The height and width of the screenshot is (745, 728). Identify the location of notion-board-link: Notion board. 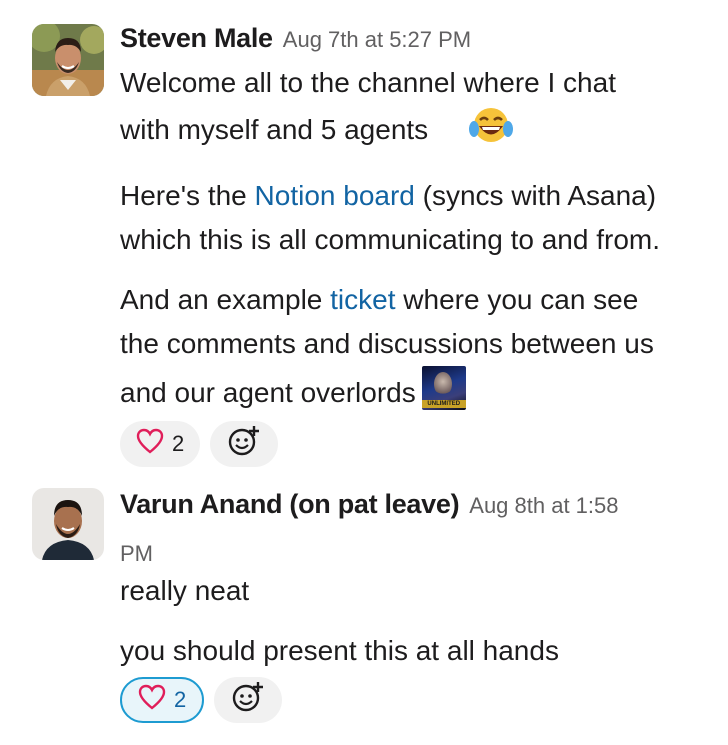
(335, 195).